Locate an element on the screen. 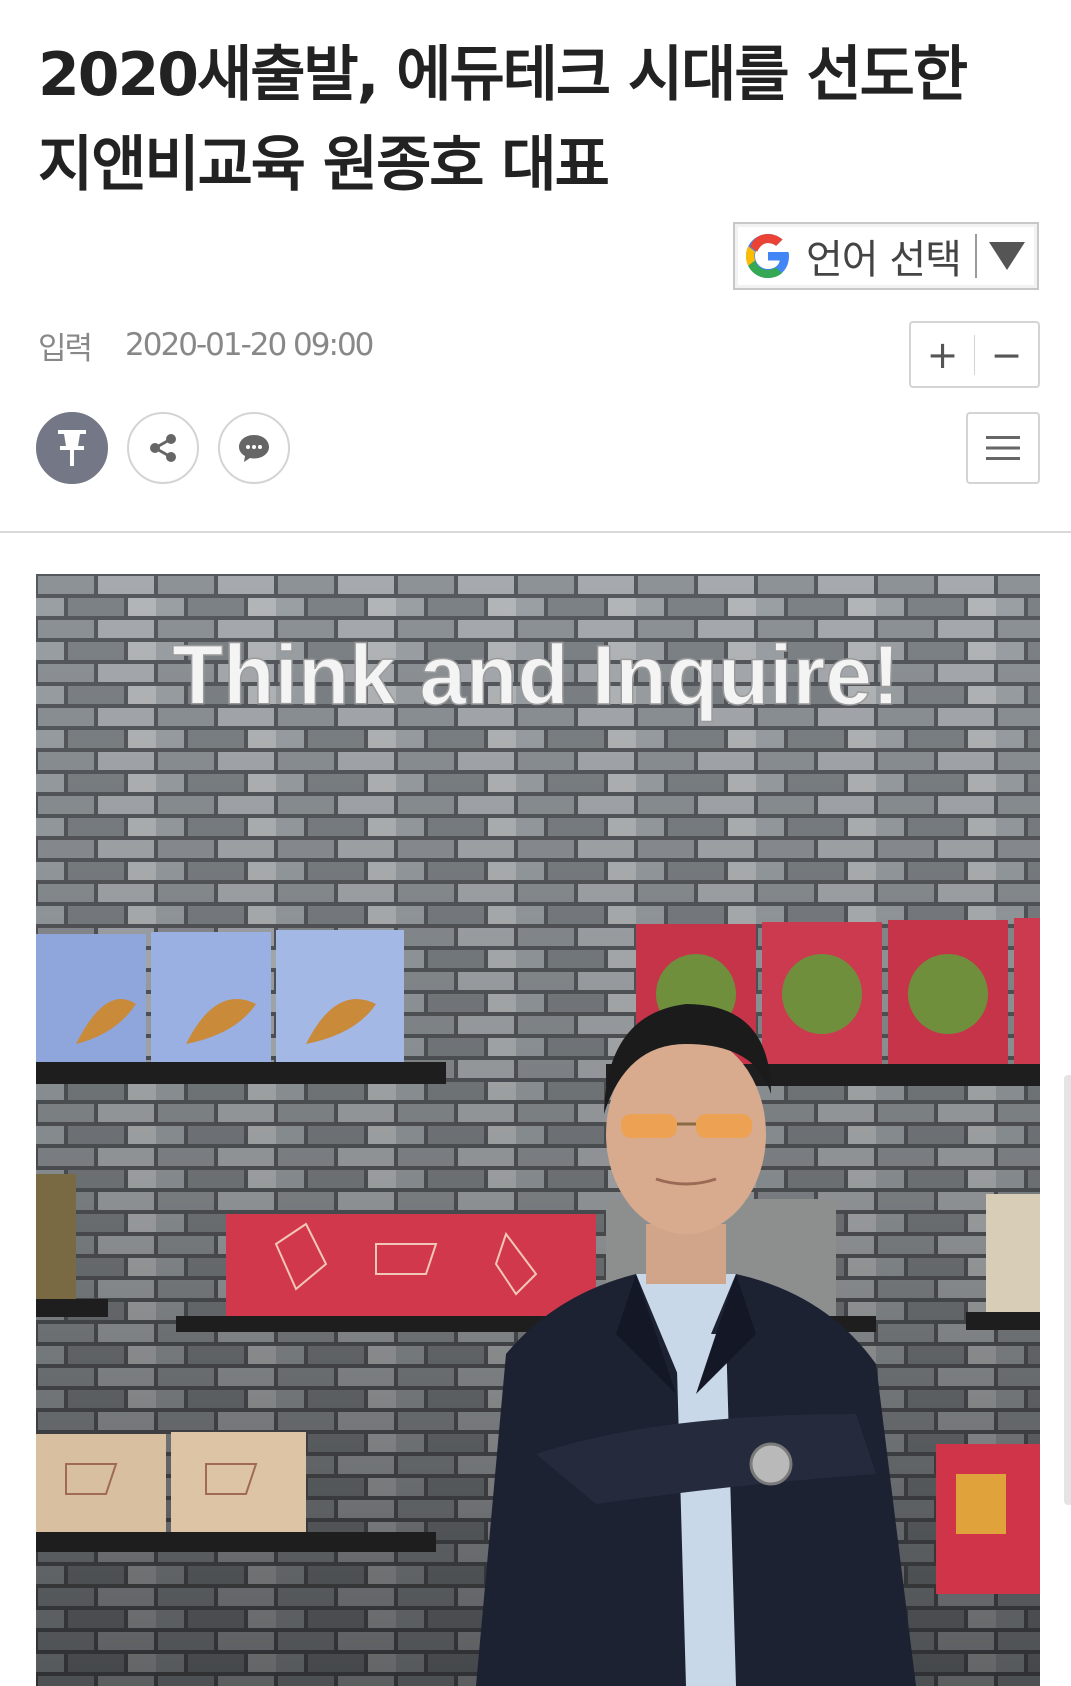 This screenshot has height=1686, width=1071. font-decrease-button: − is located at coordinates (1006, 354).